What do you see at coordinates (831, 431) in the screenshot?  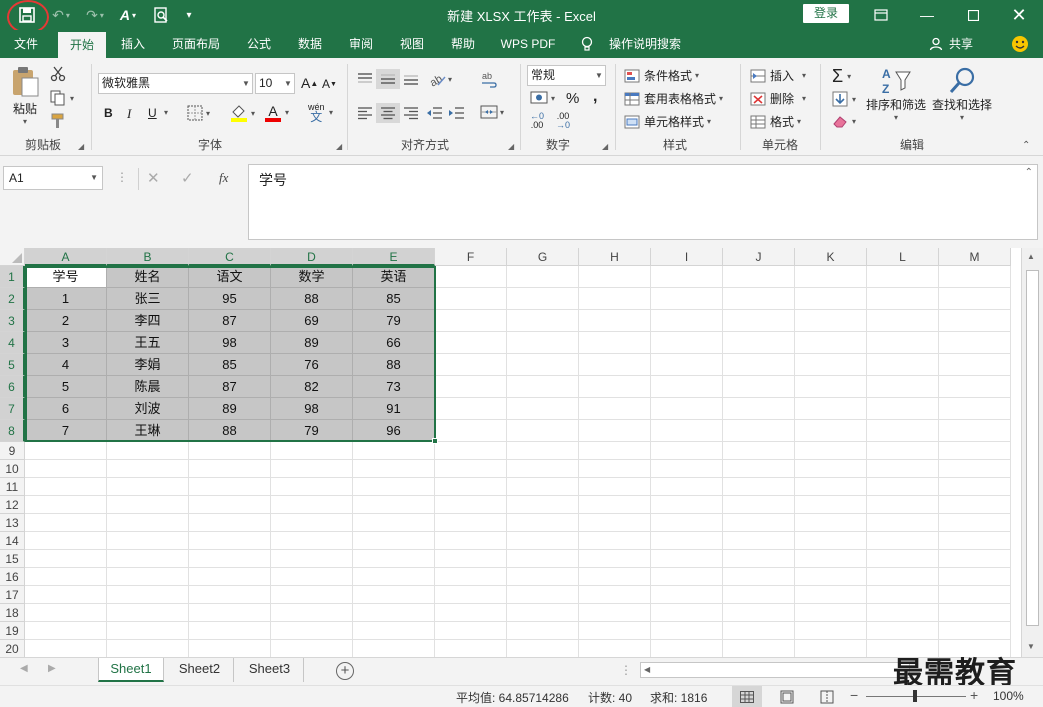 I see `cell-k8` at bounding box center [831, 431].